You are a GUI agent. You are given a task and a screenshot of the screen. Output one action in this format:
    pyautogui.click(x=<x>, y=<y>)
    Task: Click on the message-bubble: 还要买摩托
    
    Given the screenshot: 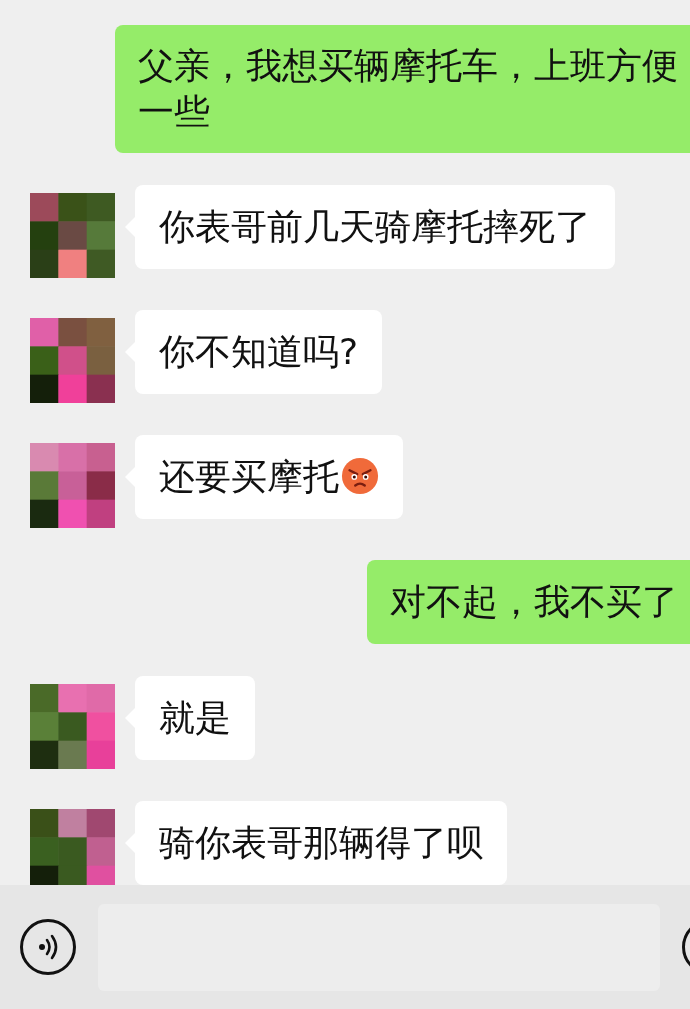 What is the action you would take?
    pyautogui.click(x=269, y=477)
    